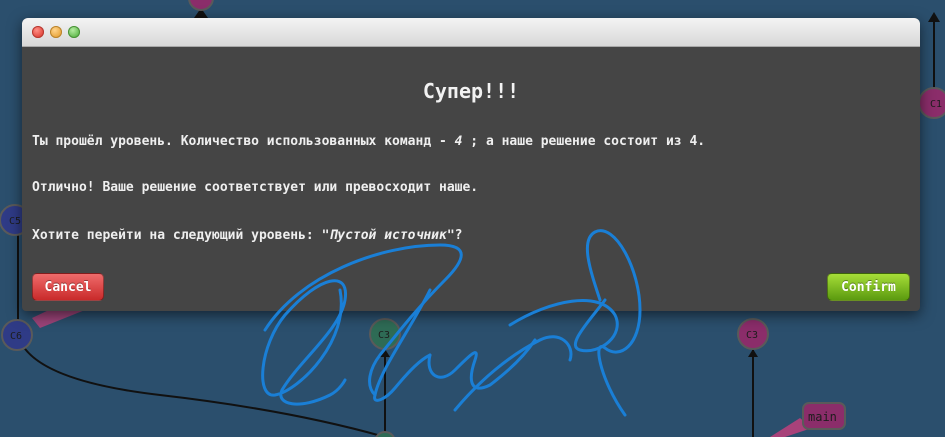 The width and height of the screenshot is (945, 437). I want to click on commit-label: C1, so click(936, 104).